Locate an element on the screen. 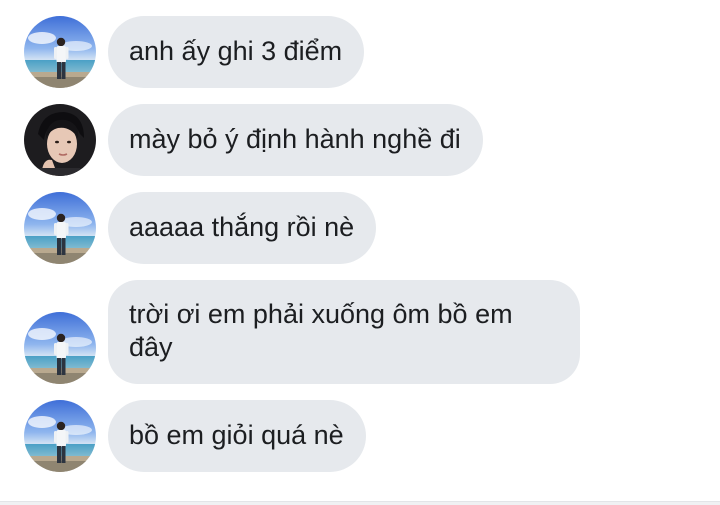 The image size is (720, 505). message-bubble: mày bỏ ý định hành nghề đi is located at coordinates (295, 140).